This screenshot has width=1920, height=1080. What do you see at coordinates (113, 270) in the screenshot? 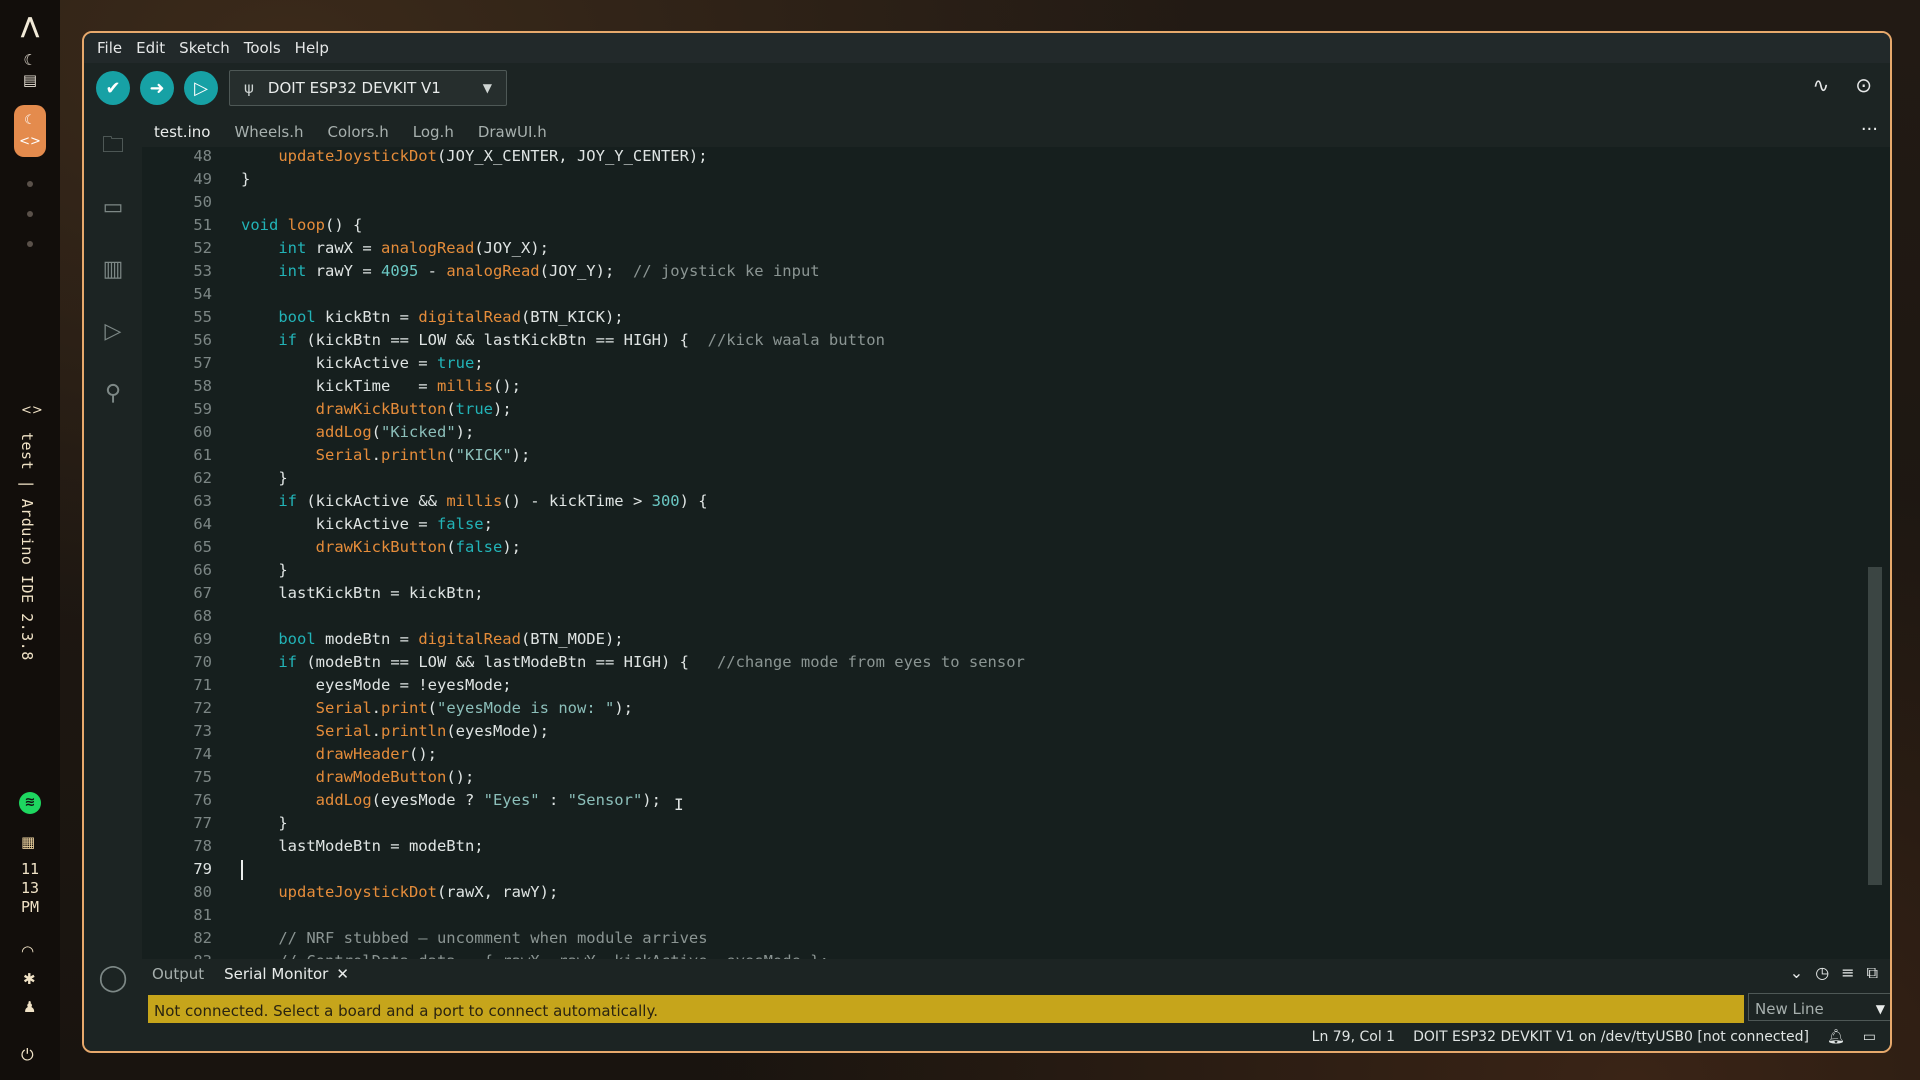
I see `library-manager-icon: ▥` at bounding box center [113, 270].